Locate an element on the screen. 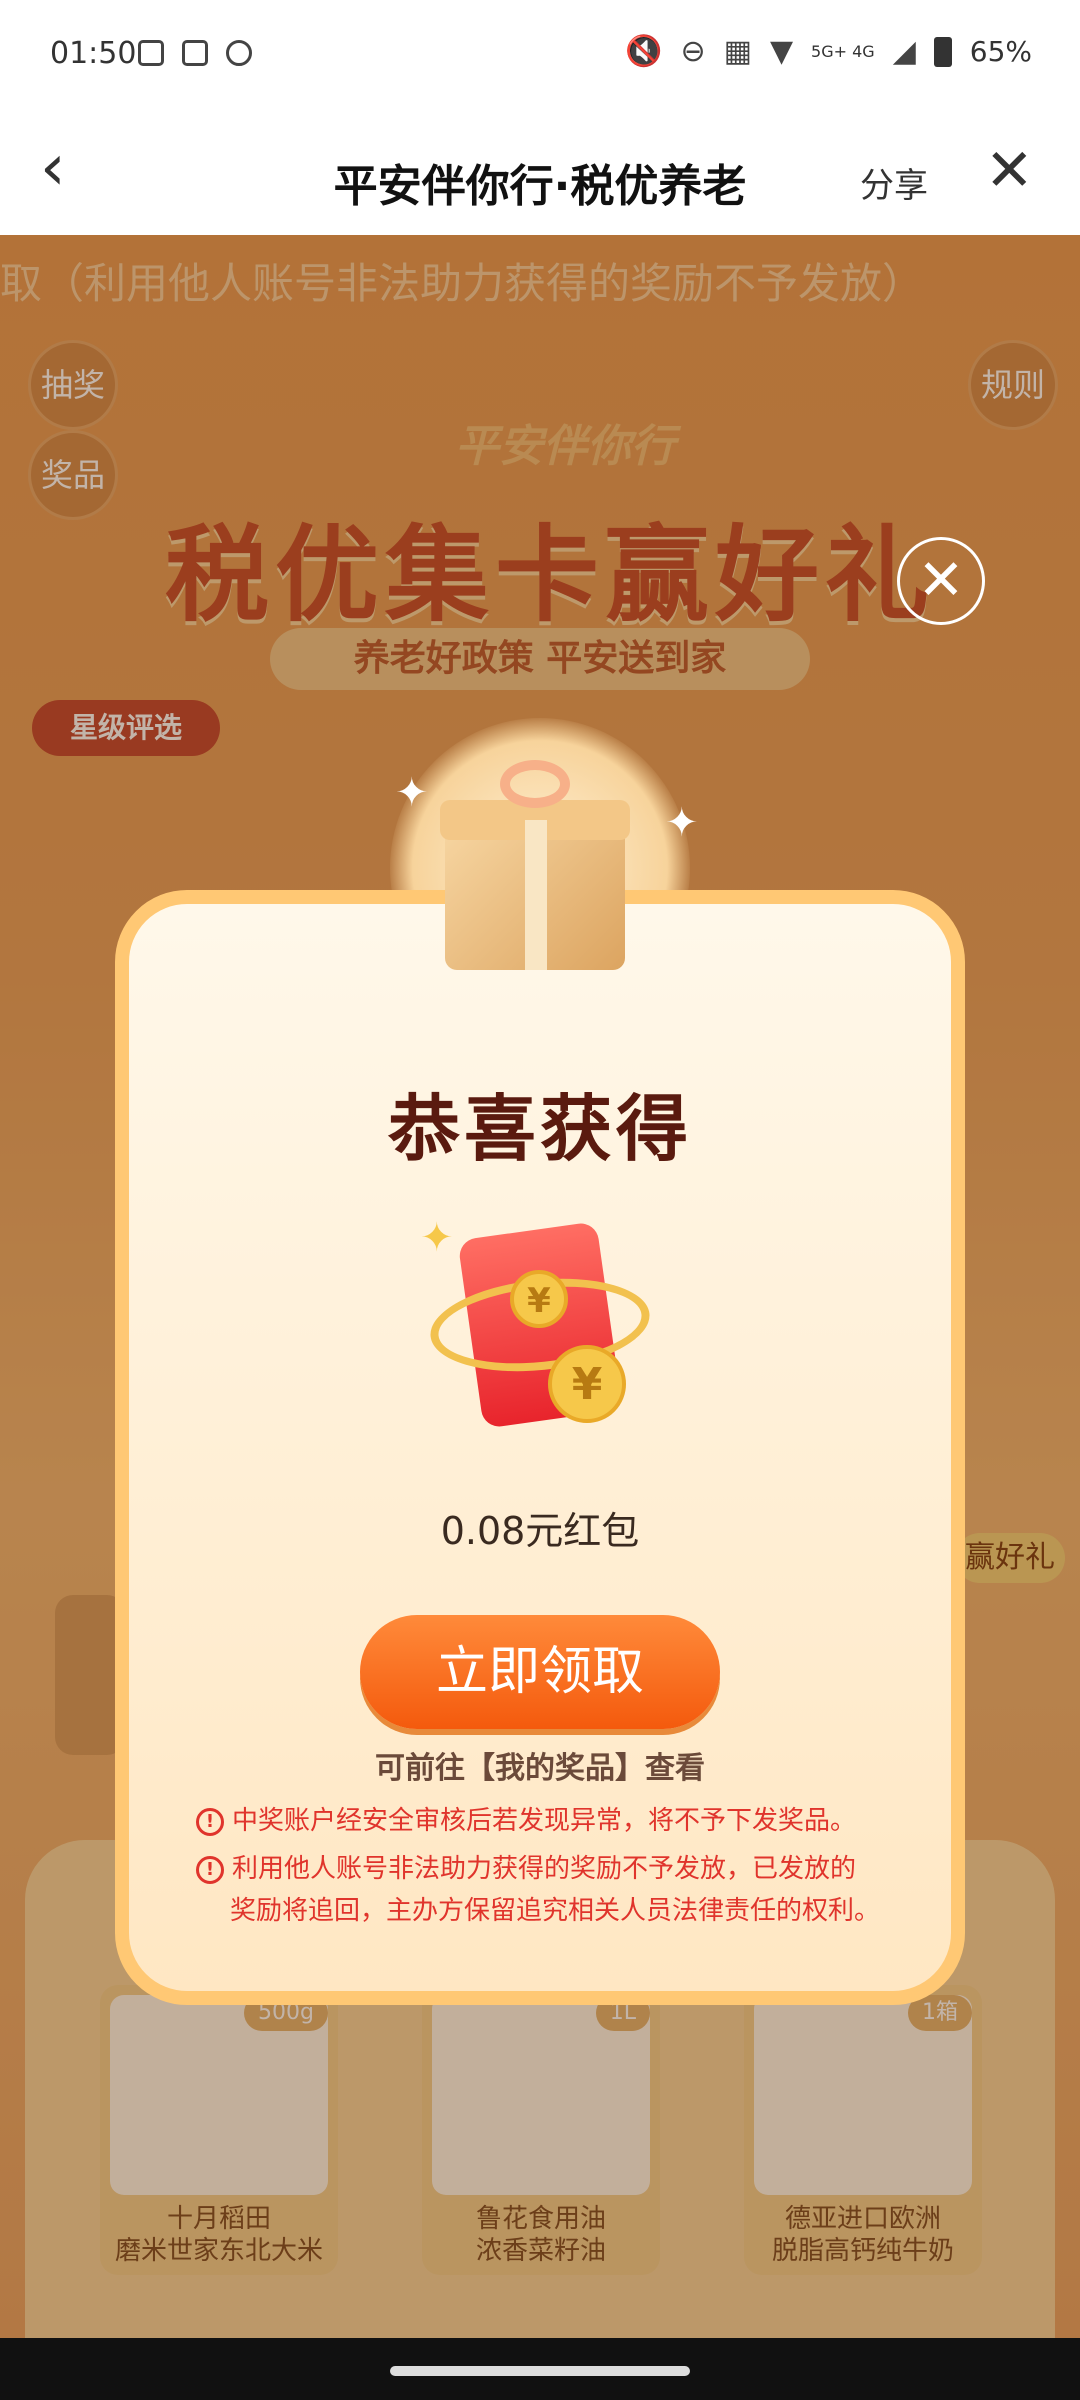 The image size is (1080, 2400). warning-line: ! 利用他人账号非法助力获得的奖励不予发放，已发放的 is located at coordinates (526, 1869).